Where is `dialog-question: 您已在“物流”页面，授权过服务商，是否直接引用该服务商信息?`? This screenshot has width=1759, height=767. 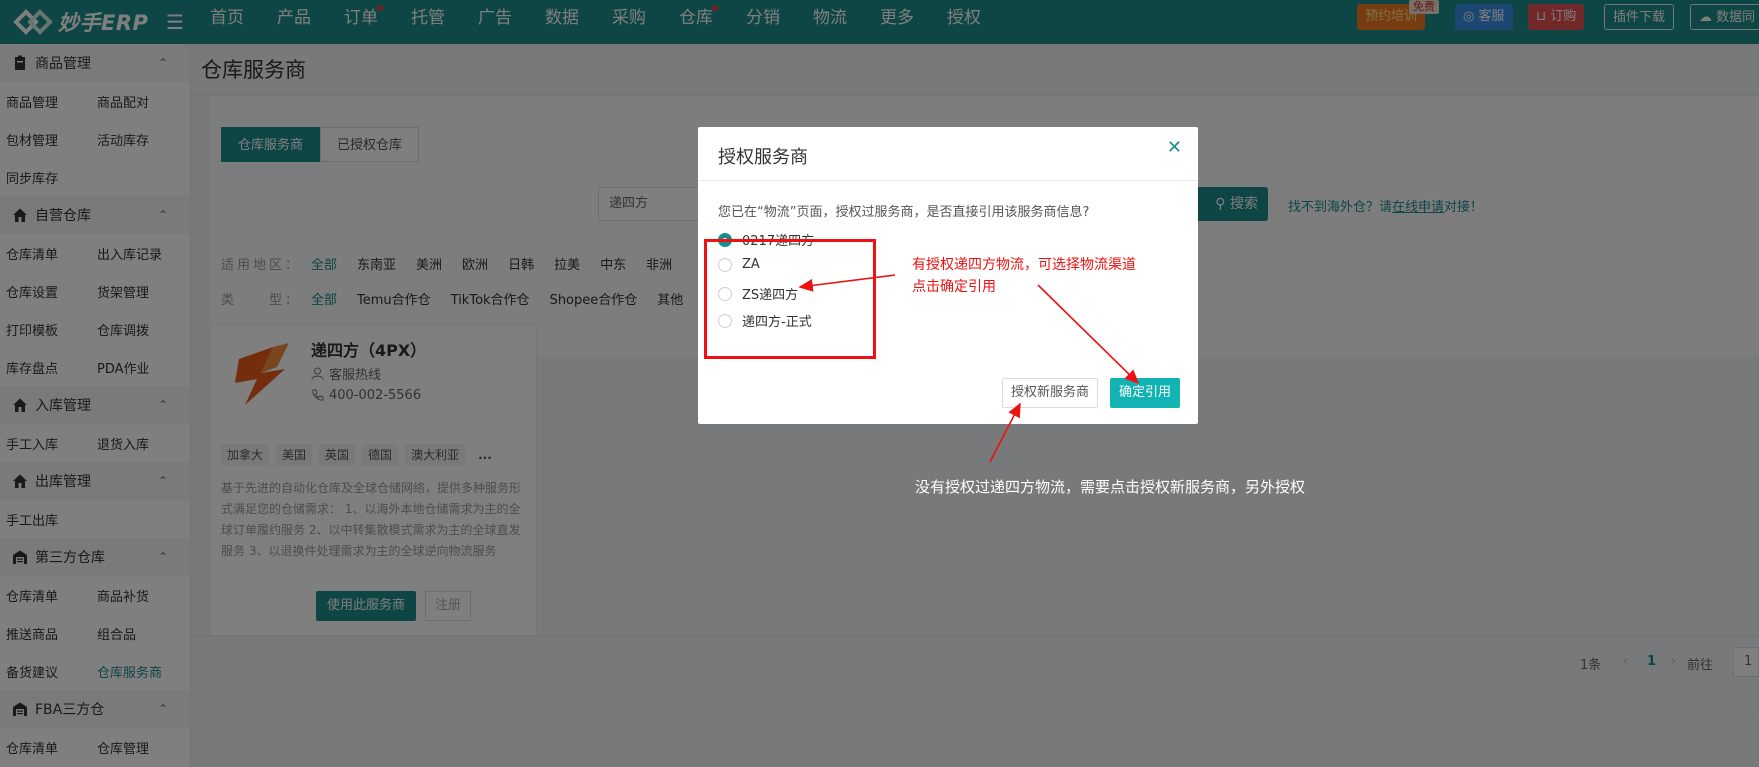 dialog-question: 您已在“物流”页面，授权过服务商，是否直接引用该服务商信息? is located at coordinates (904, 212).